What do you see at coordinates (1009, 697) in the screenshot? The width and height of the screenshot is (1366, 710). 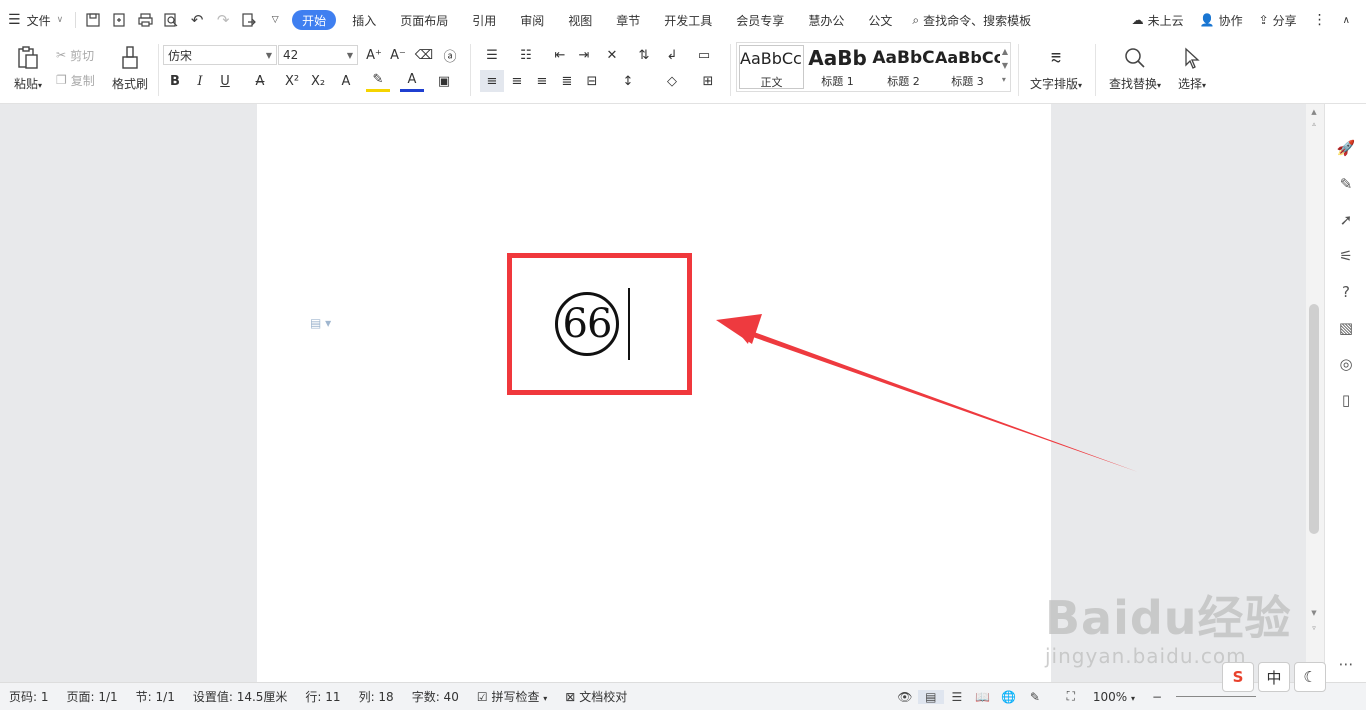 I see `web-view-icon: 🌐` at bounding box center [1009, 697].